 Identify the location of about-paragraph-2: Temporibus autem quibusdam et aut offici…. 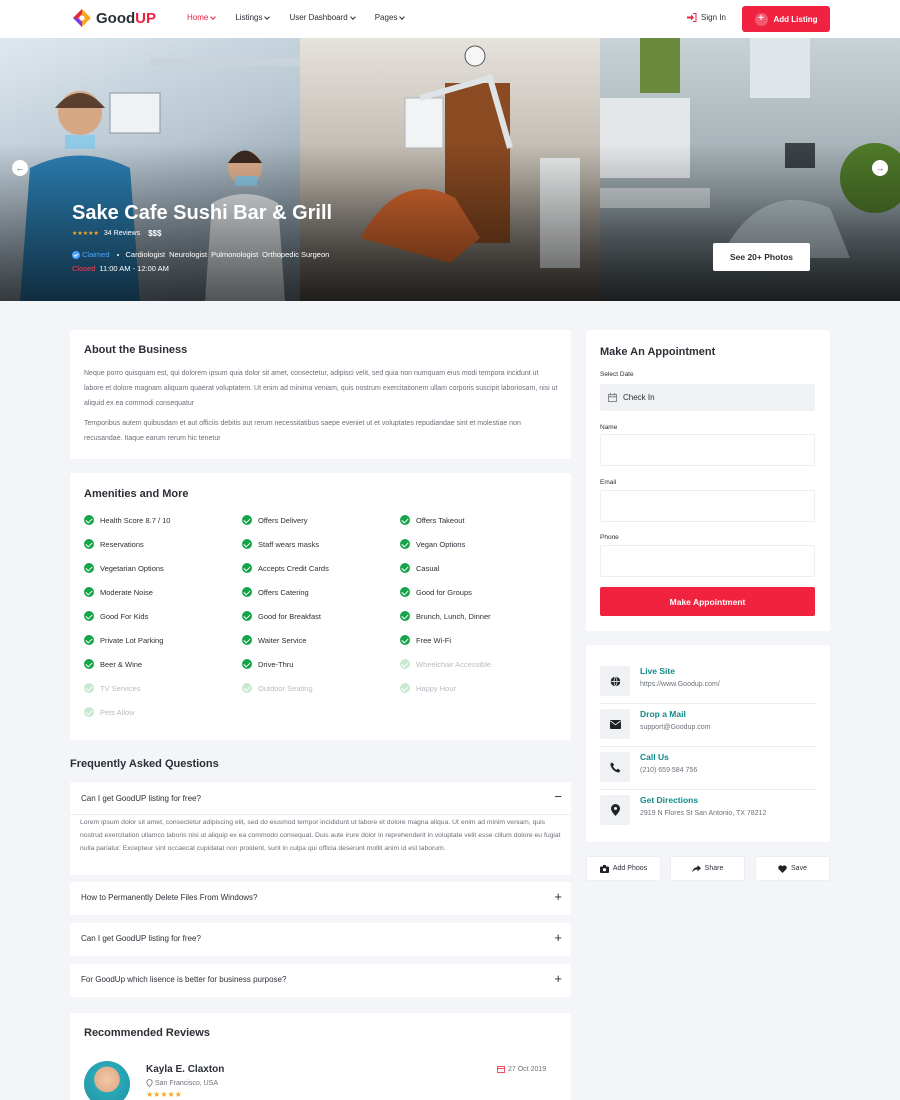
(302, 431).